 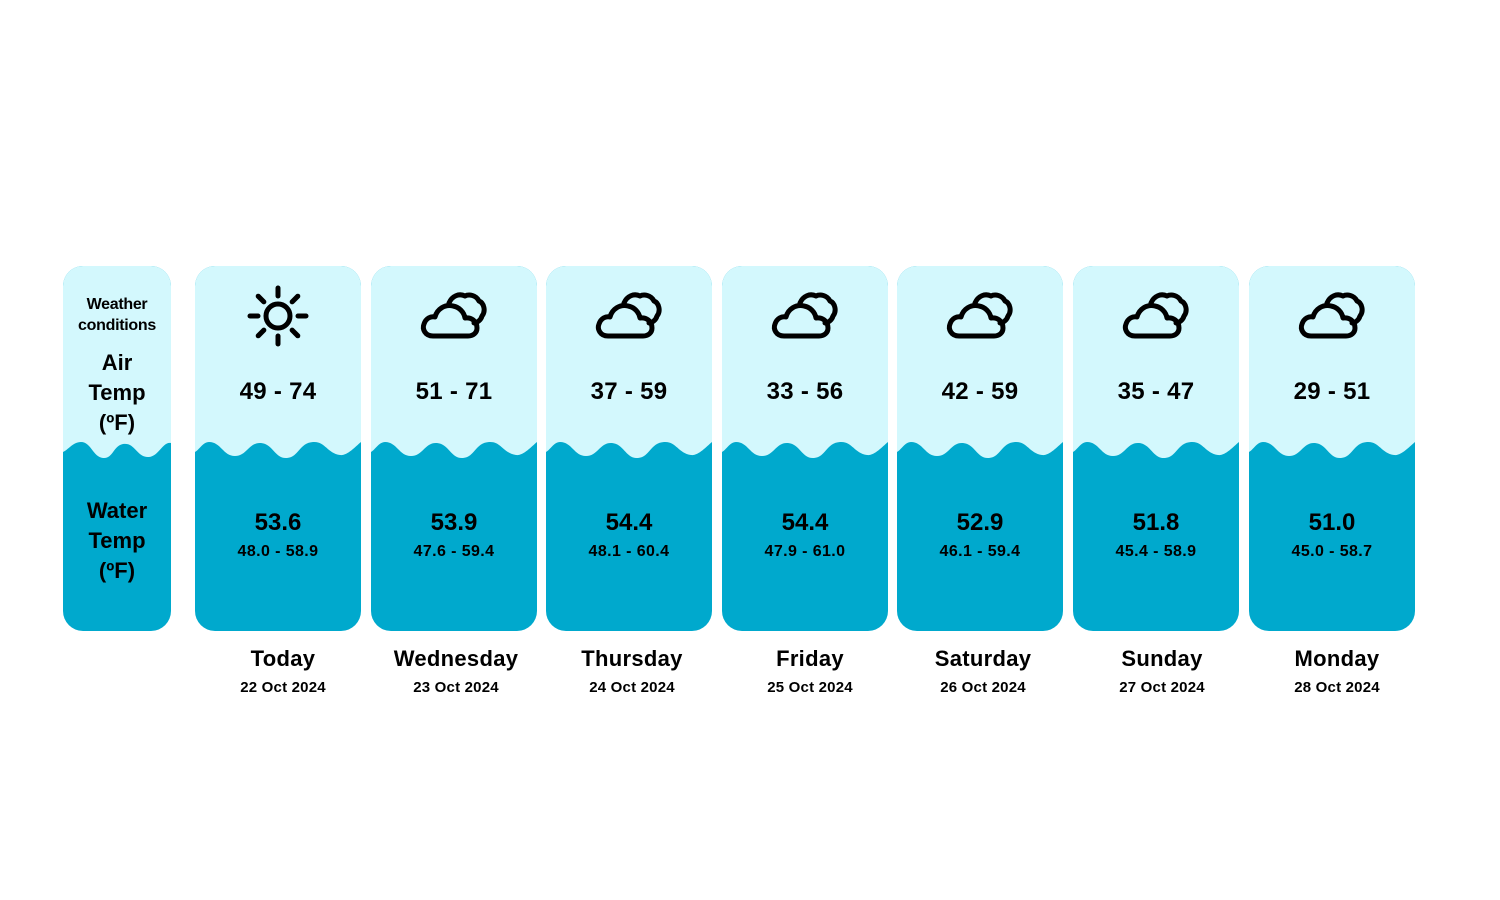 I want to click on sun-icon, so click(x=278, y=316).